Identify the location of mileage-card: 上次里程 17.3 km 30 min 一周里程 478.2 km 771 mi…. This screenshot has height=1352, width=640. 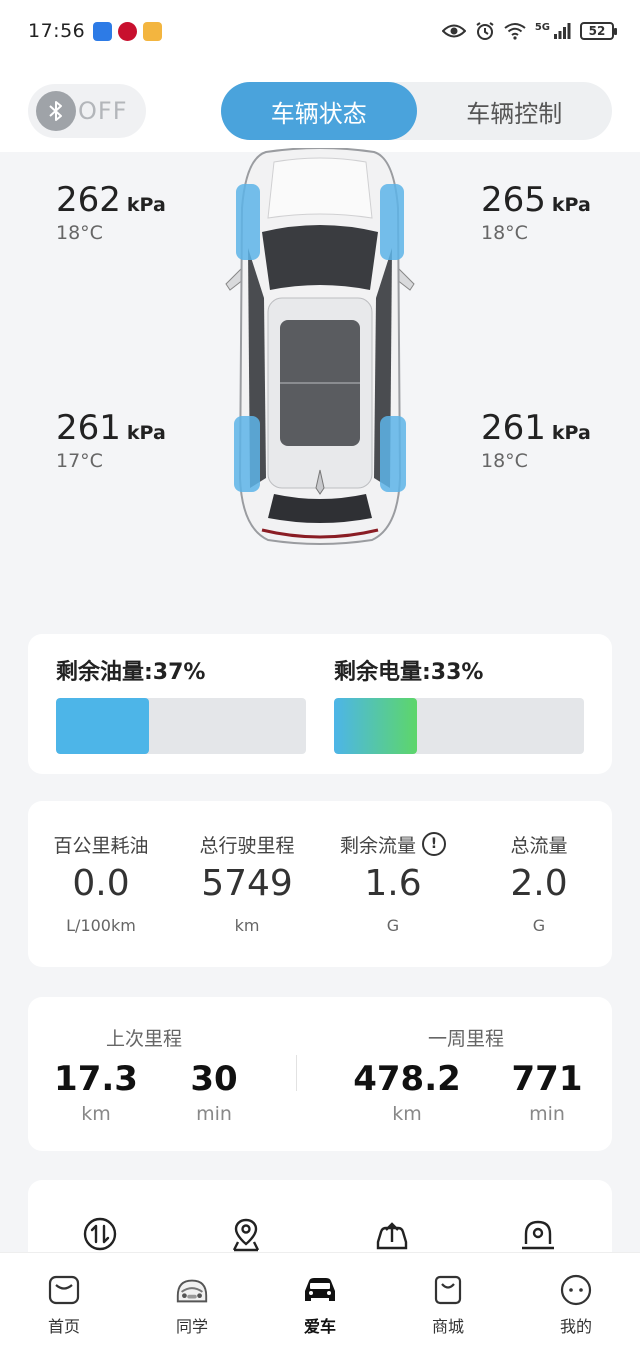
(320, 1074).